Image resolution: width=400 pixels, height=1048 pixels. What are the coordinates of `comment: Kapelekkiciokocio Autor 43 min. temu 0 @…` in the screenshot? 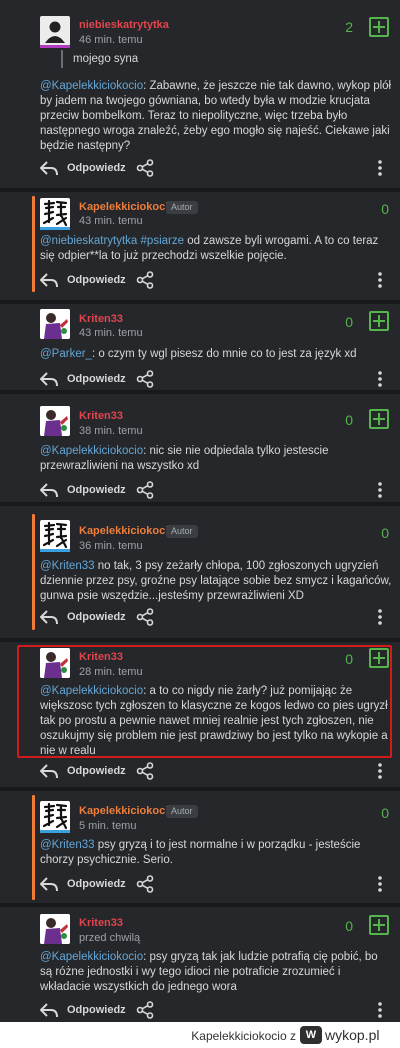 It's located at (200, 246).